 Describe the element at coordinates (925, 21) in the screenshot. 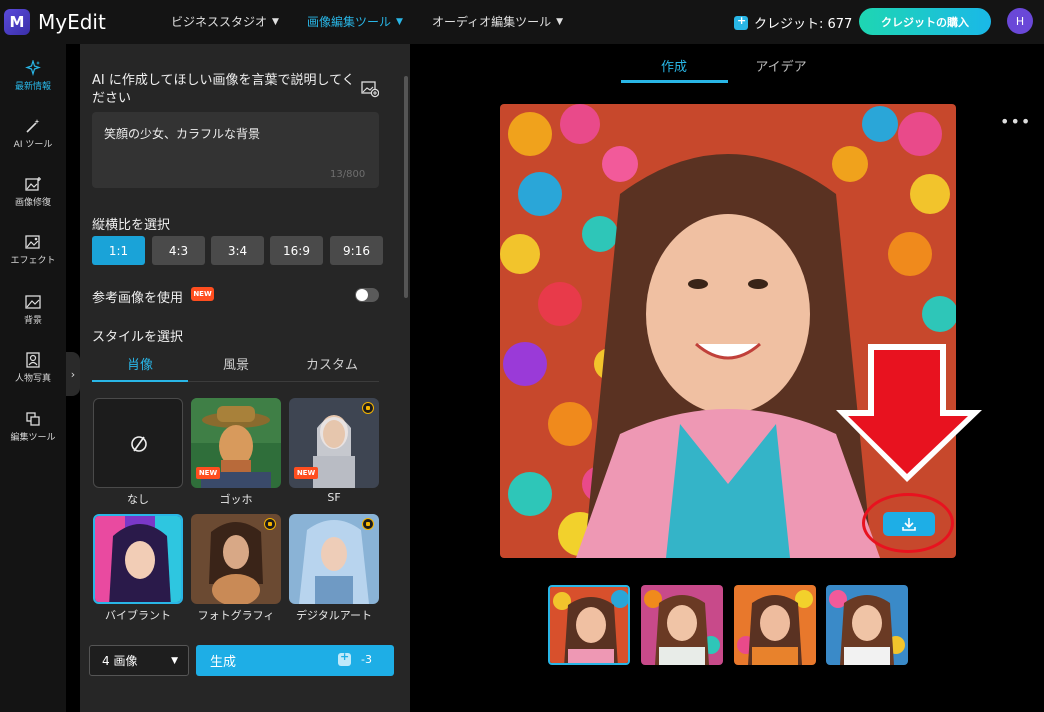

I see `buy-credits-button: クレジットの購入` at that location.